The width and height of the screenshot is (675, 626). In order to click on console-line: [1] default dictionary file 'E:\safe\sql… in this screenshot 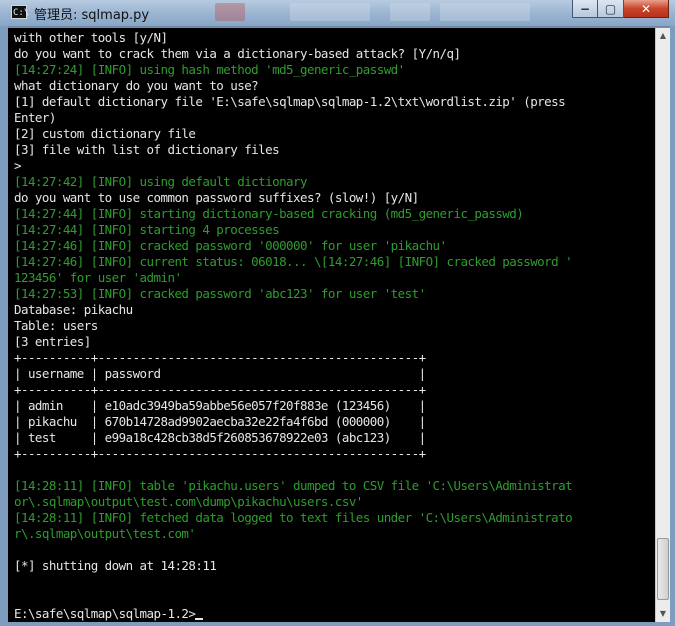, I will do `click(290, 101)`.